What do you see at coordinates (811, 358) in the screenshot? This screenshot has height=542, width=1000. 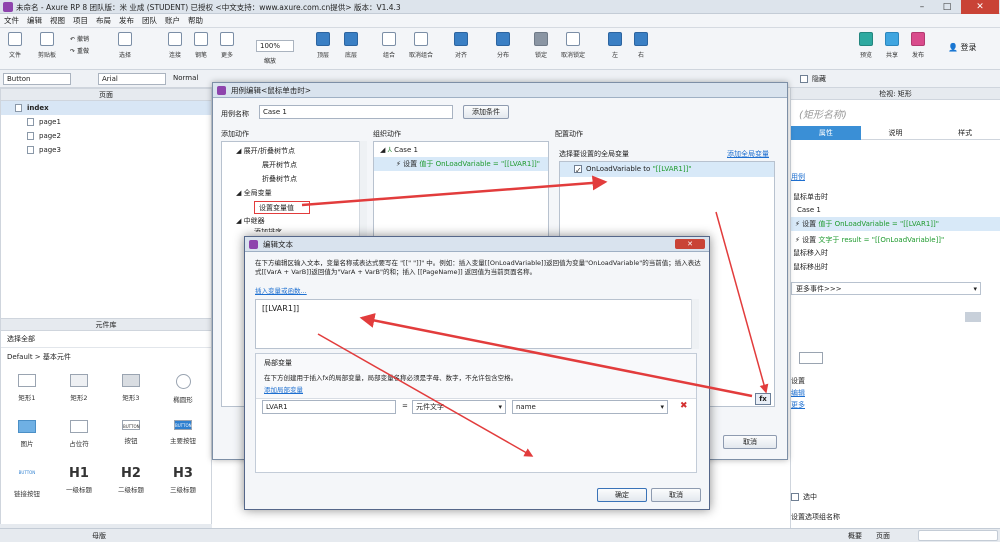 I see `fill-color-picker` at bounding box center [811, 358].